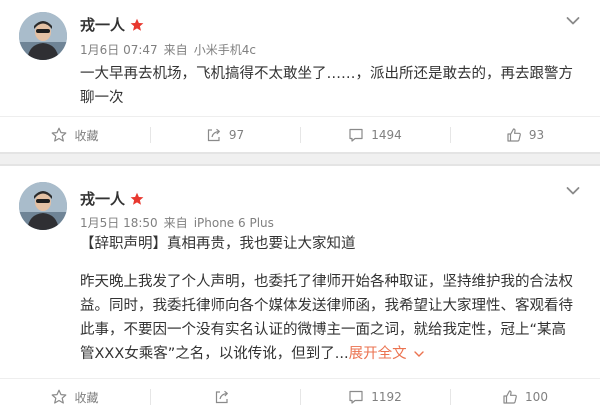 The width and height of the screenshot is (600, 415). What do you see at coordinates (300, 159) in the screenshot?
I see `feed-divider` at bounding box center [300, 159].